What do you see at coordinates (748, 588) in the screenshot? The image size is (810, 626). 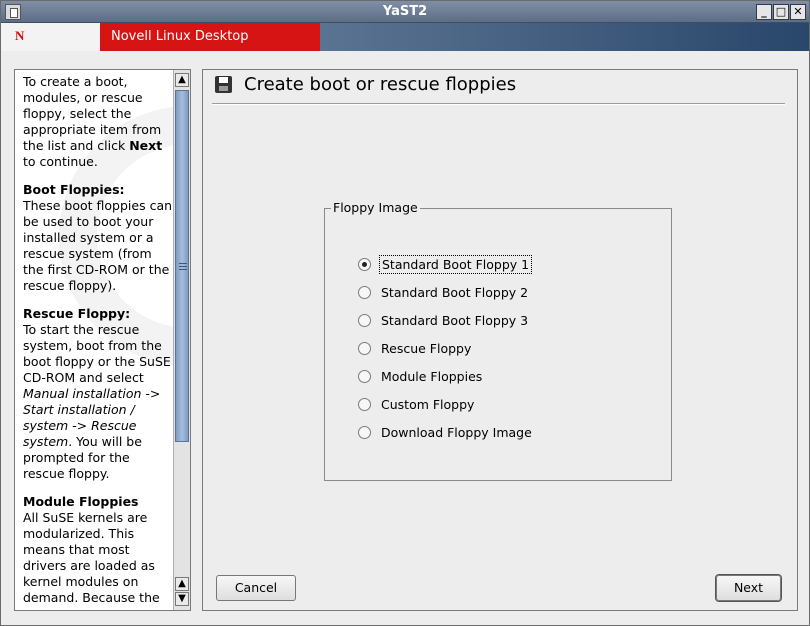 I see `next-button: Next` at bounding box center [748, 588].